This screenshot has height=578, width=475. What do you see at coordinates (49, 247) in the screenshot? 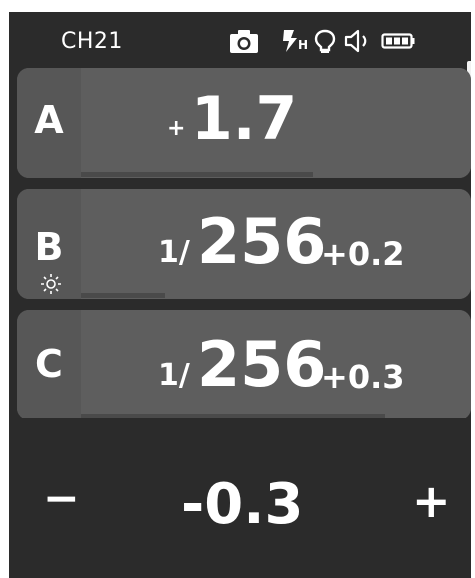
I see `group-b-letter: B` at bounding box center [49, 247].